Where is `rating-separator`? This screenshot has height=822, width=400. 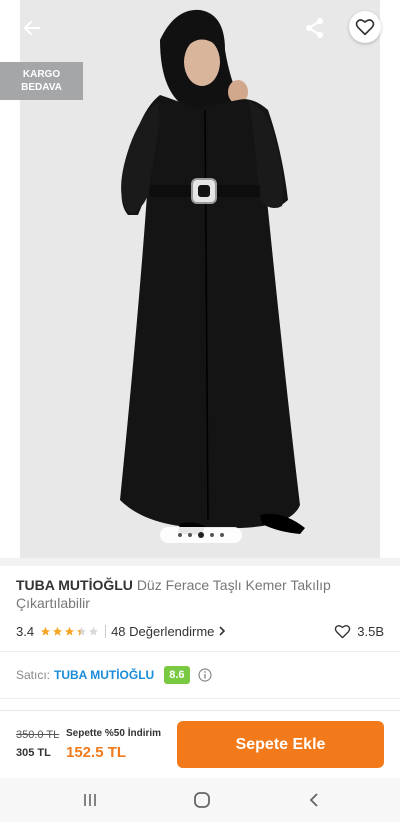
rating-separator is located at coordinates (106, 631).